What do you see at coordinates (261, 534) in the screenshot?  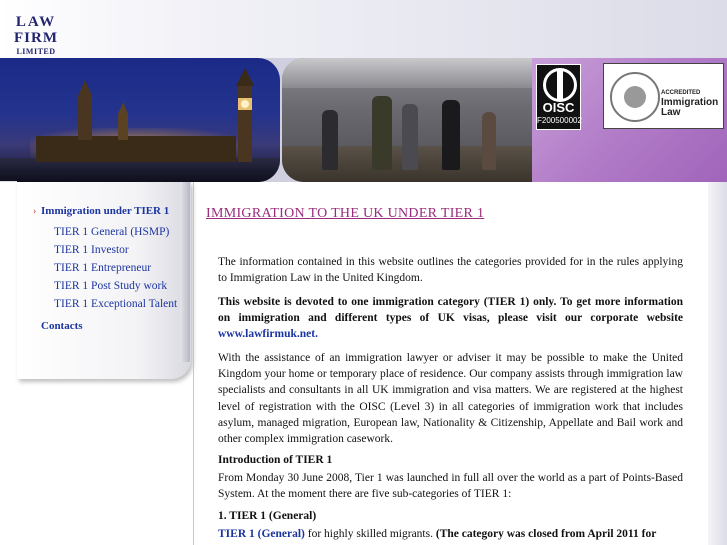 I see `tier1-general-link: TIER 1 (General)` at bounding box center [261, 534].